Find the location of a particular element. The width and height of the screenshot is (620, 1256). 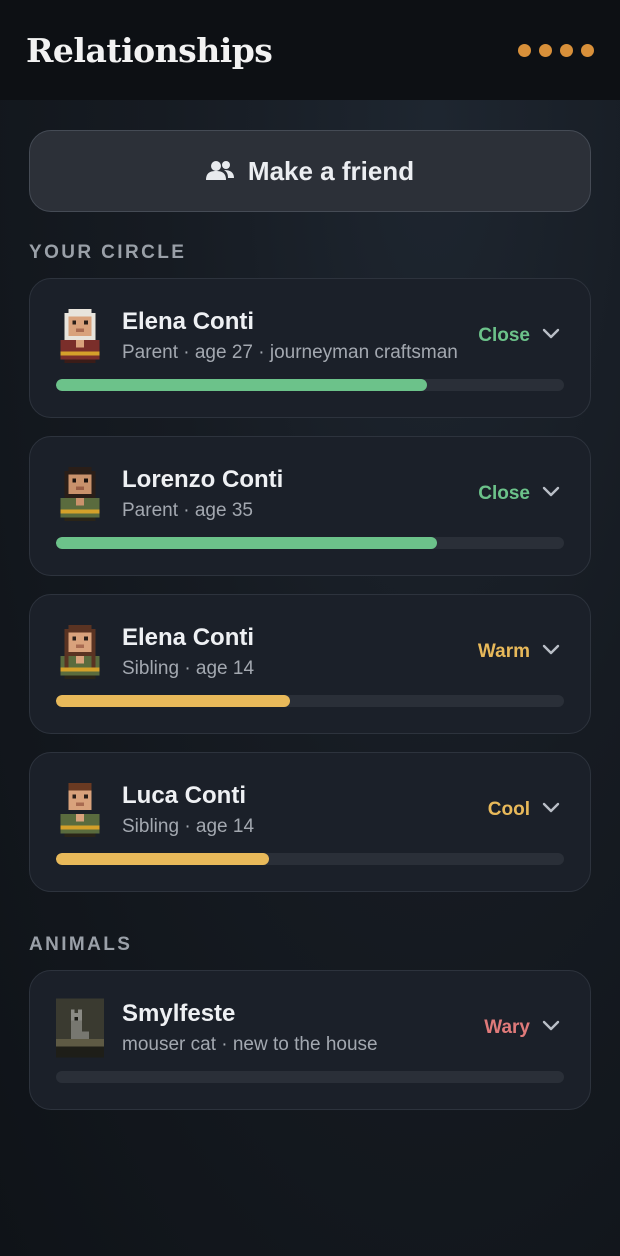

status-badge: Warm is located at coordinates (503, 651).